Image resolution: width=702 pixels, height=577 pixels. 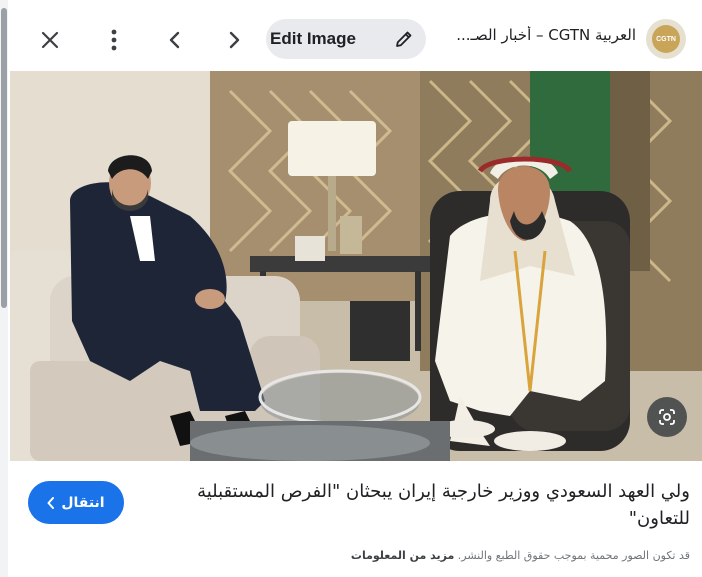 I want to click on source-site-logo: CGTN, so click(x=666, y=39).